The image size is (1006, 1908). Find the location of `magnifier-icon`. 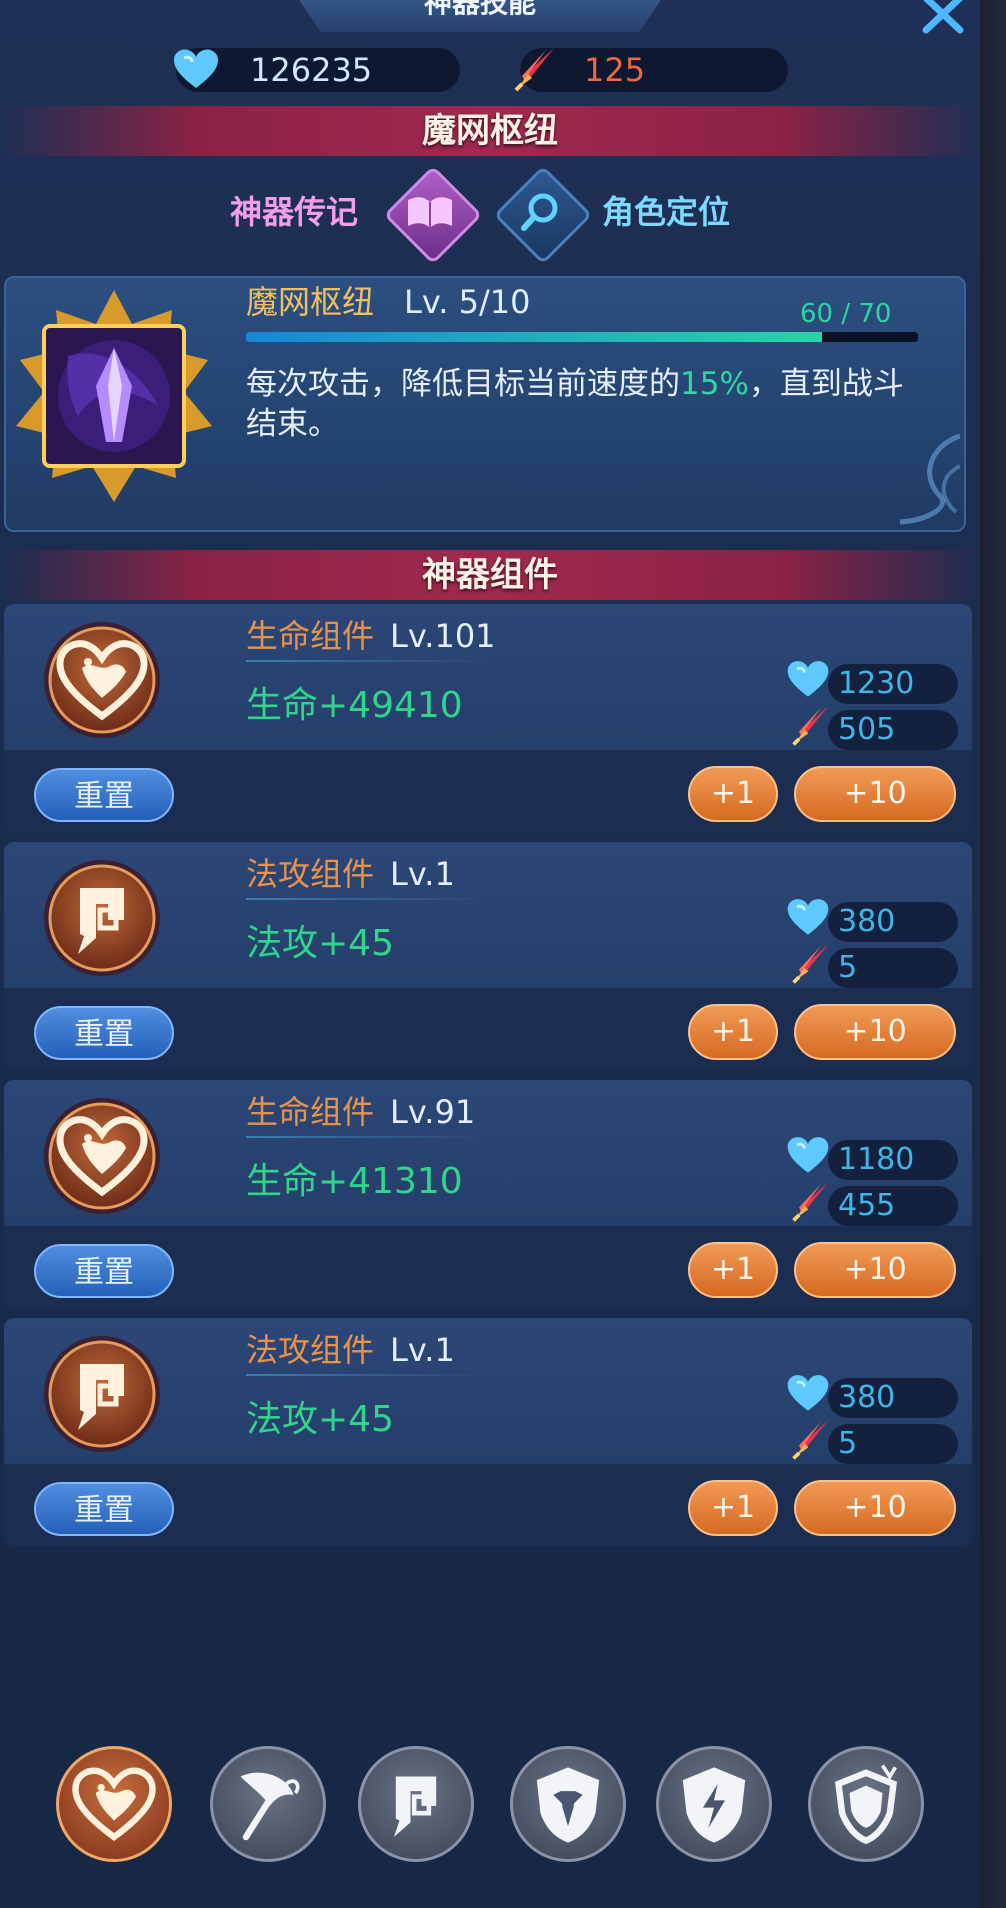

magnifier-icon is located at coordinates (539, 212).